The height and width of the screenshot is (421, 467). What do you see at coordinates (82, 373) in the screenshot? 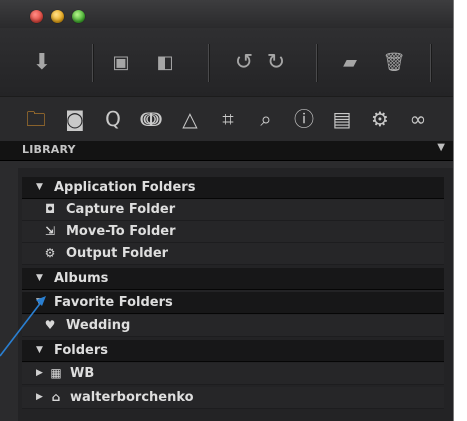
I see `item-label: WB` at bounding box center [82, 373].